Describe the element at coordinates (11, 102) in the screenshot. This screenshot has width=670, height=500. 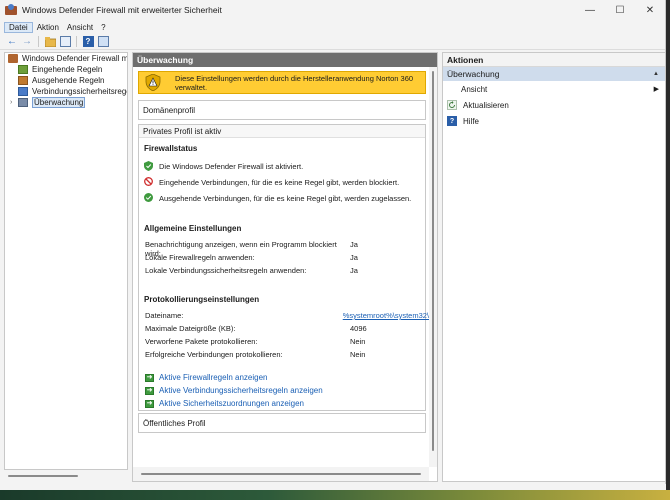
I see `chevron-right-icon: ›` at that location.